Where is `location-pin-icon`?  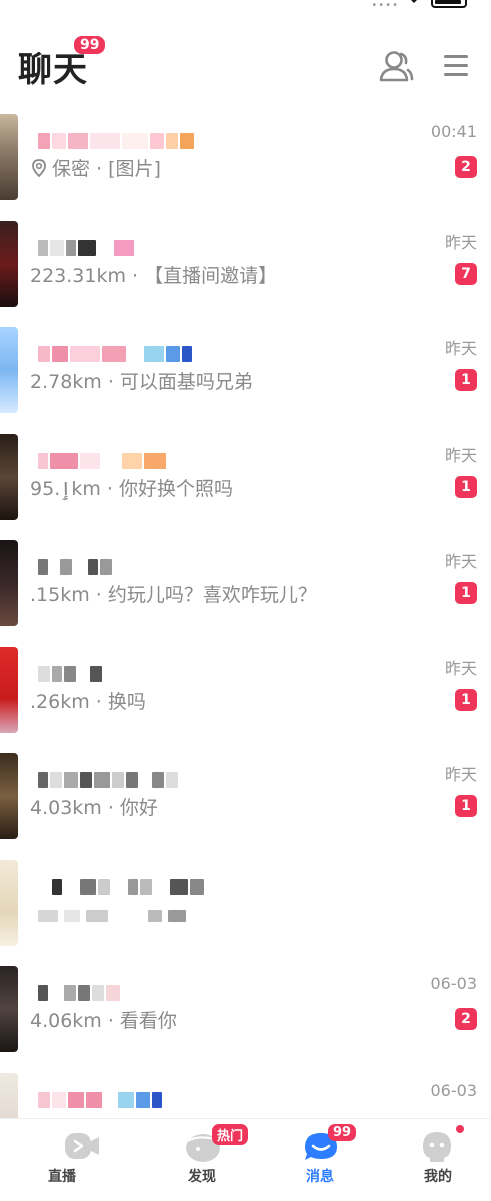
location-pin-icon is located at coordinates (39, 168).